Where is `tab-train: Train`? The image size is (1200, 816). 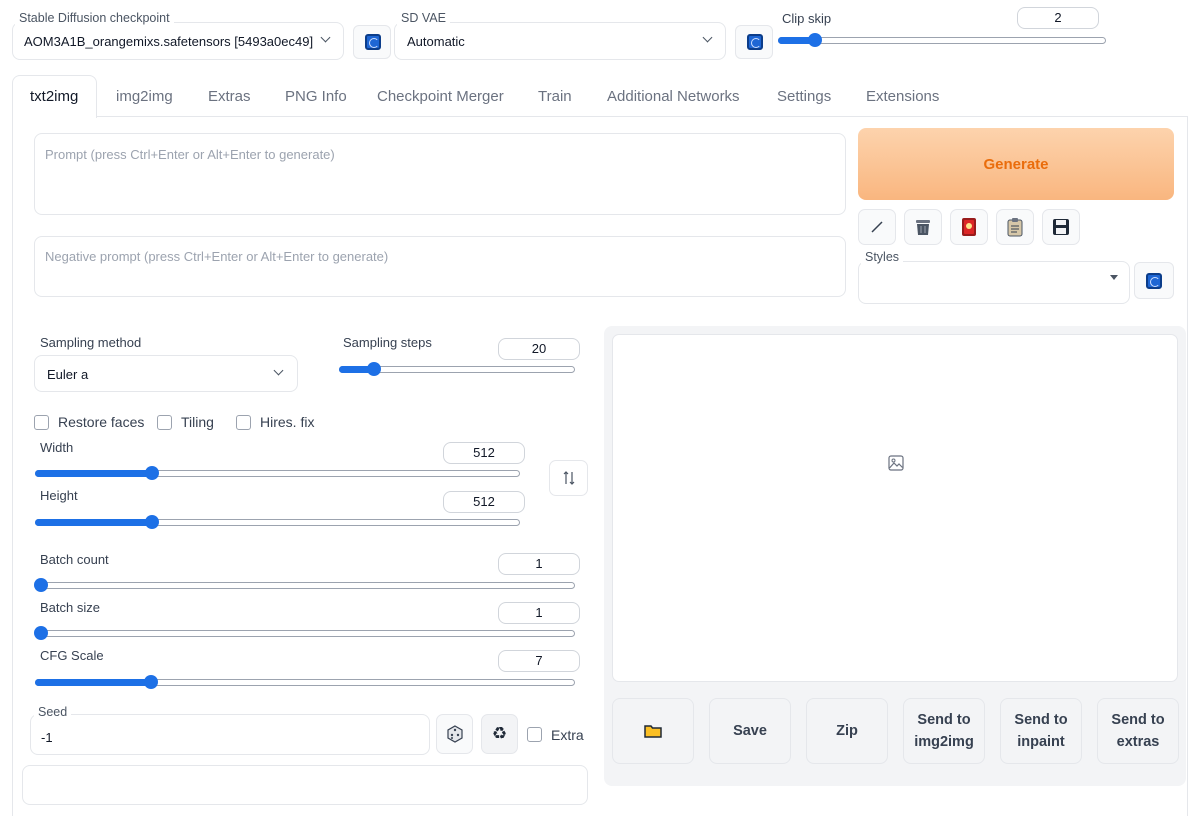 tab-train: Train is located at coordinates (555, 96).